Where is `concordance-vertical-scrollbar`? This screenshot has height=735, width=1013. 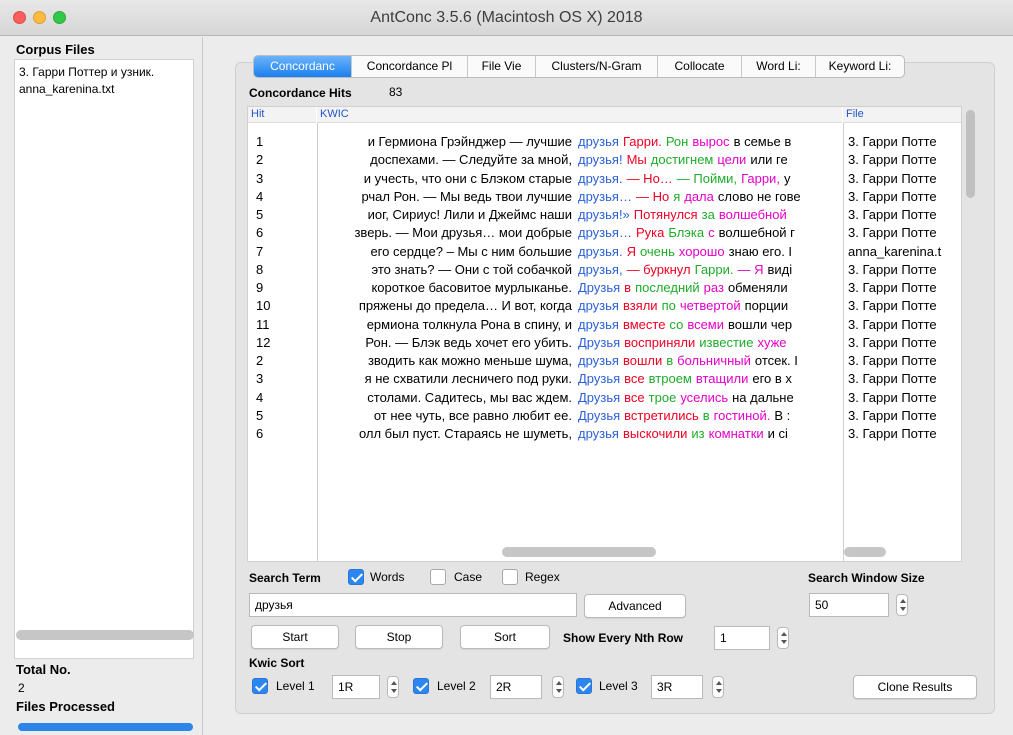
concordance-vertical-scrollbar is located at coordinates (970, 154).